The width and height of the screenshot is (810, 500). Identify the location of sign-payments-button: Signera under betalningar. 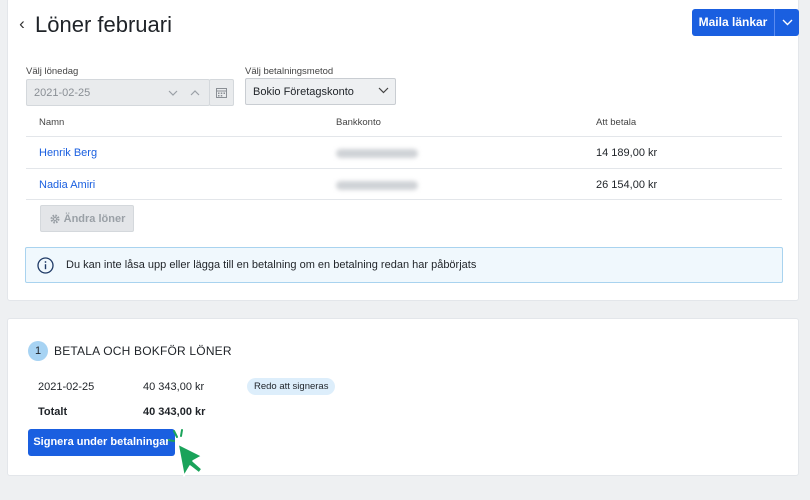
(101, 442).